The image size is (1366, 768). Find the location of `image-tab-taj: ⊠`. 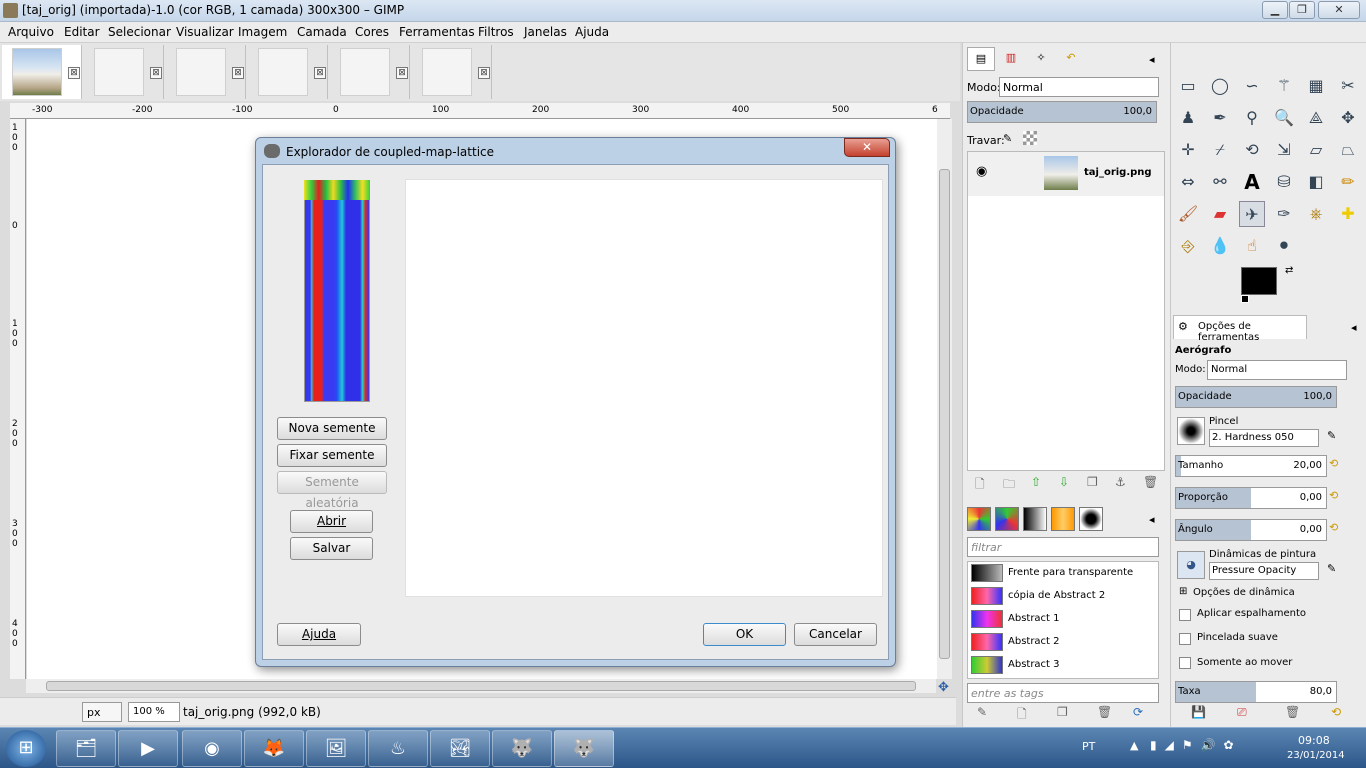

image-tab-taj: ⊠ is located at coordinates (42, 72).